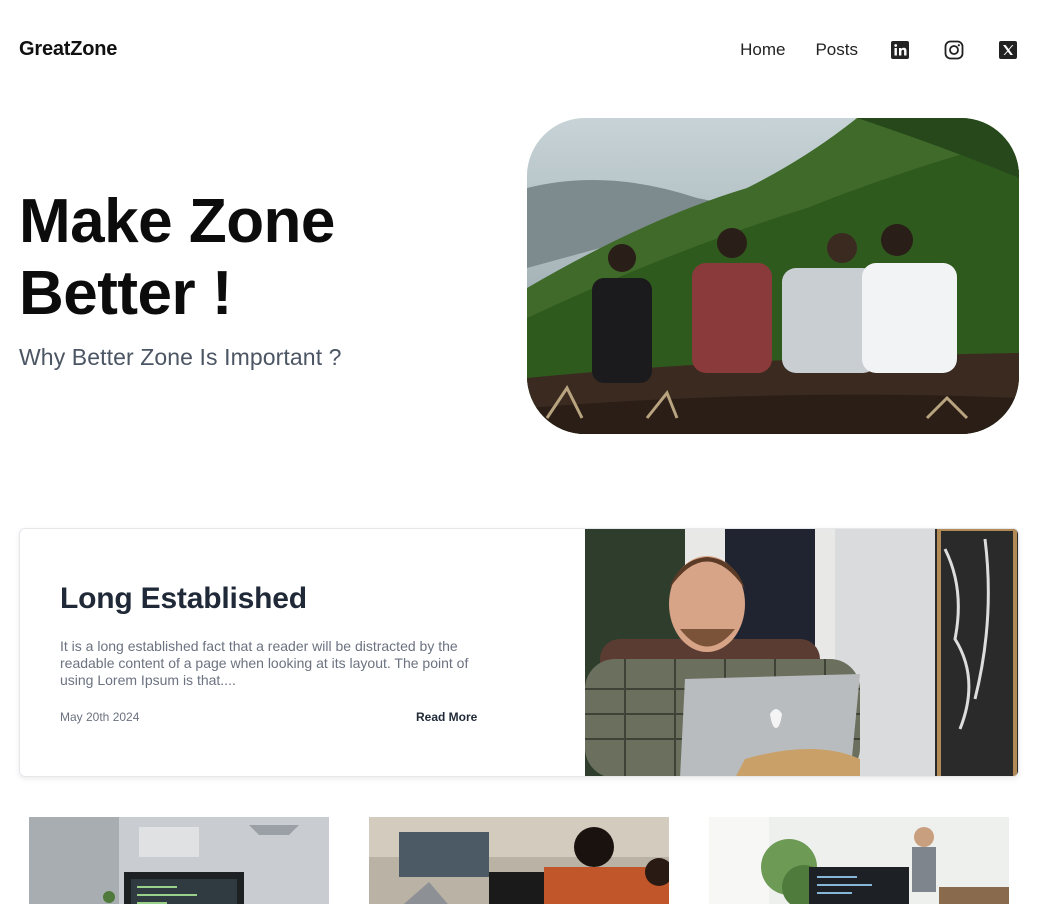  What do you see at coordinates (801, 652) in the screenshot?
I see `featured-post-image` at bounding box center [801, 652].